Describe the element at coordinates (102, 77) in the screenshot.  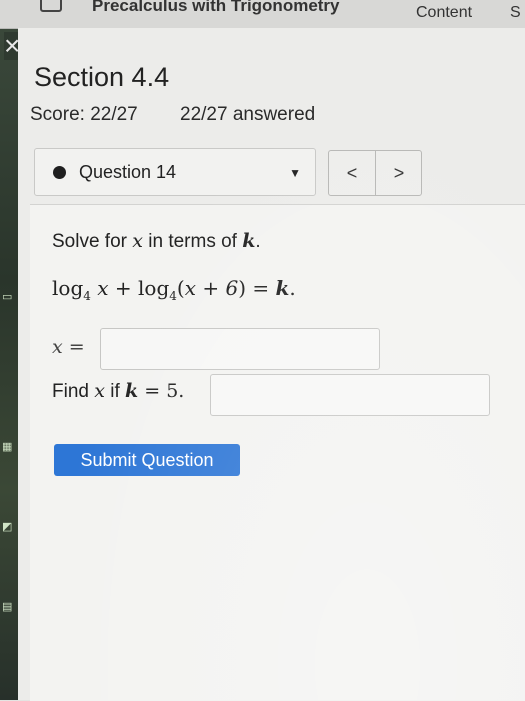
I see `section-title: Section 4.4` at that location.